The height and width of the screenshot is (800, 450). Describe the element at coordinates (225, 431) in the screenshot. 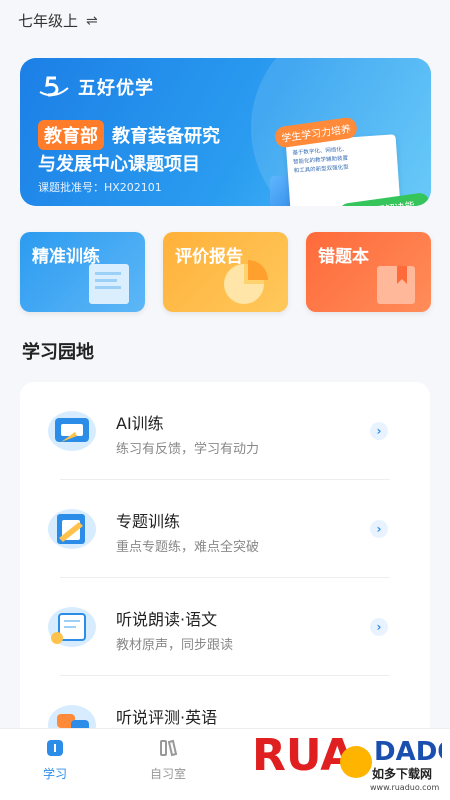

I see `list-item-ai-training: AI训练 练习有反馈，学习有动力 ›` at that location.